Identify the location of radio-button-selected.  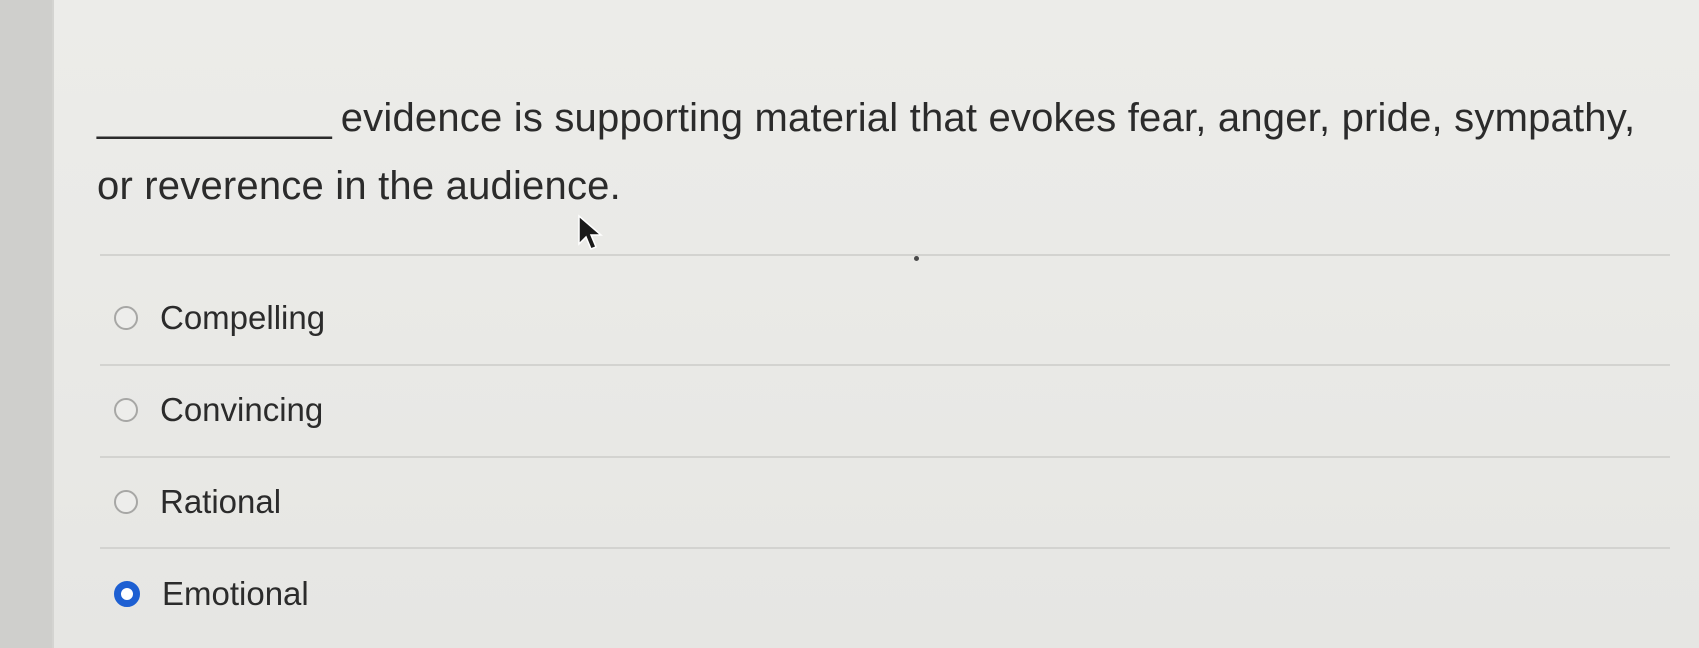
(127, 594).